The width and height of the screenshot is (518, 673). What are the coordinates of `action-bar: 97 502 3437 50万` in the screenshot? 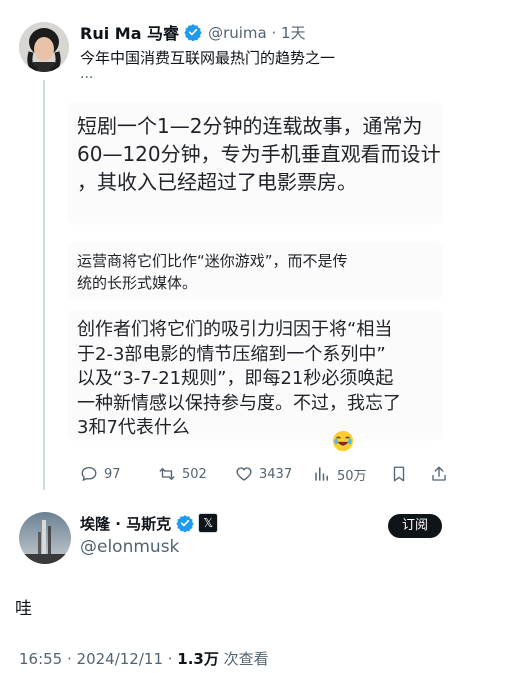 It's located at (260, 474).